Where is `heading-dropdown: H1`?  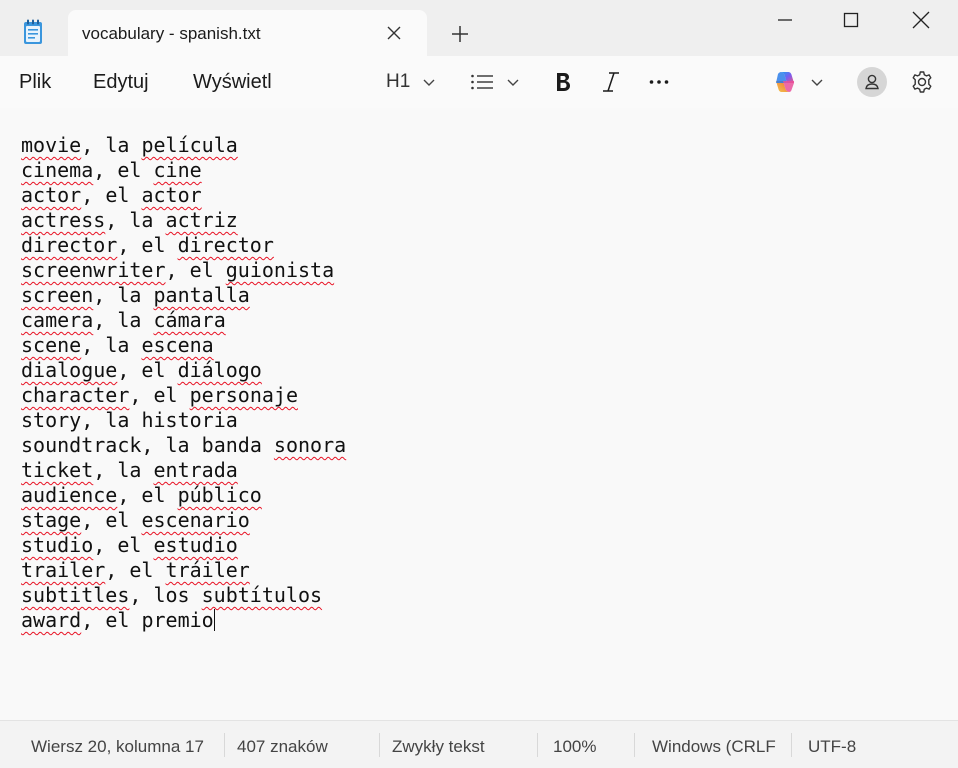 heading-dropdown: H1 is located at coordinates (411, 82).